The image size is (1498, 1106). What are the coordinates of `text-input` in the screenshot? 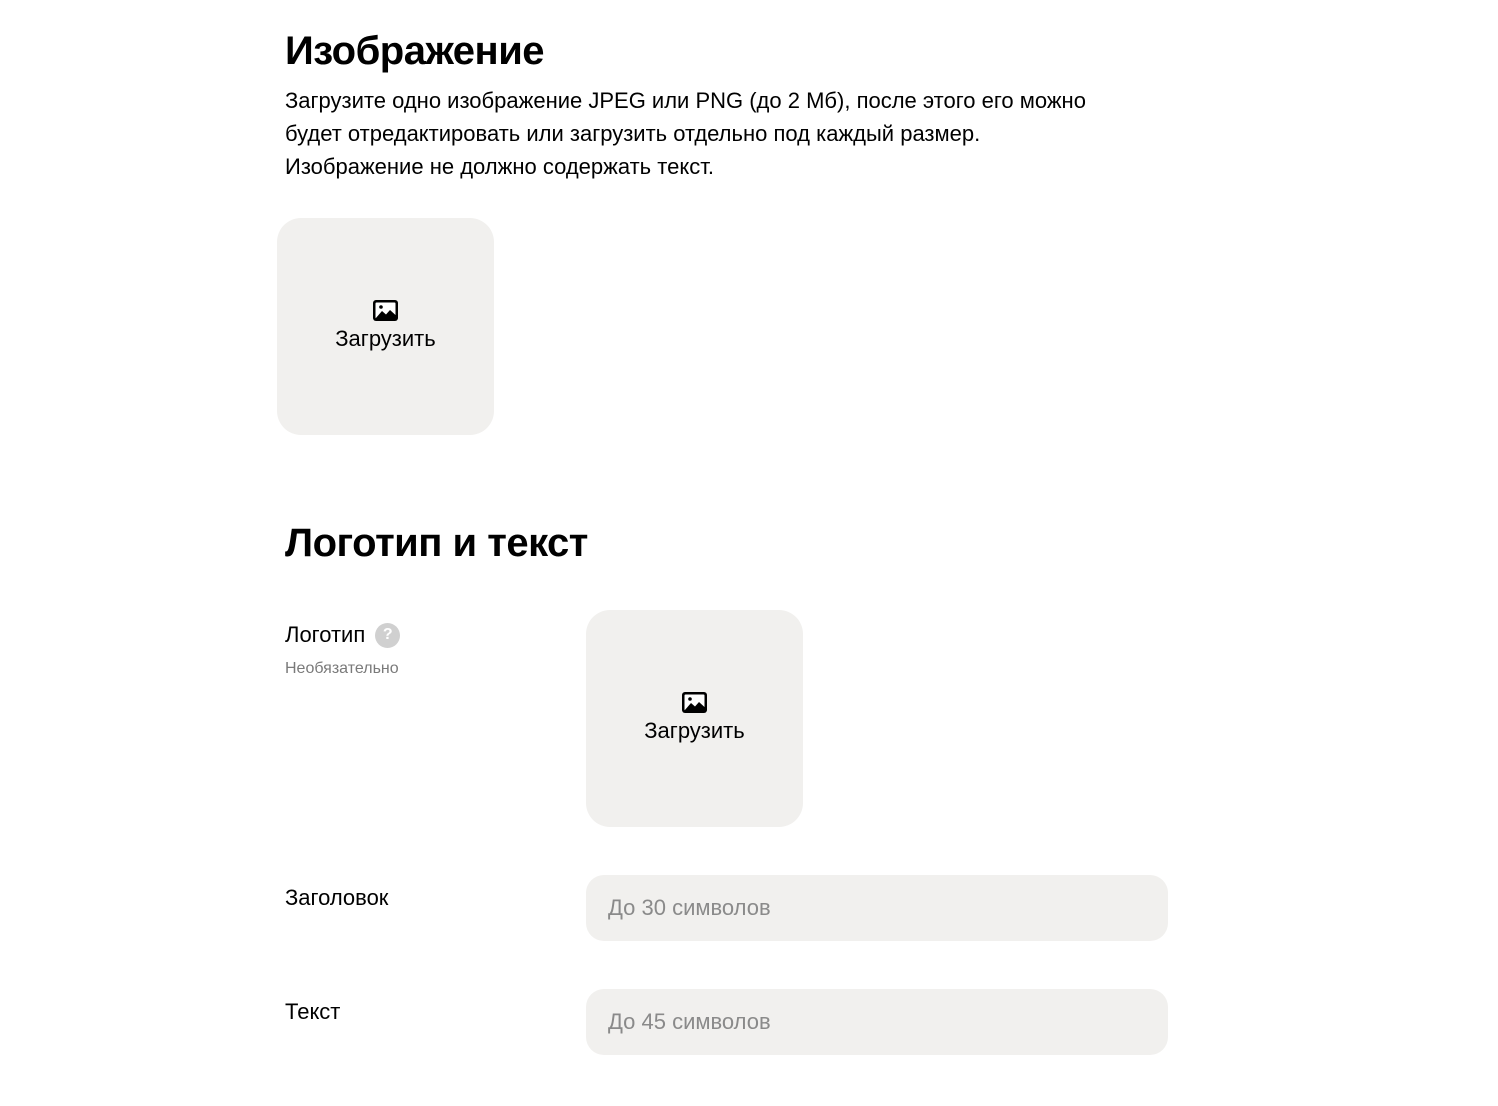 It's located at (877, 1022).